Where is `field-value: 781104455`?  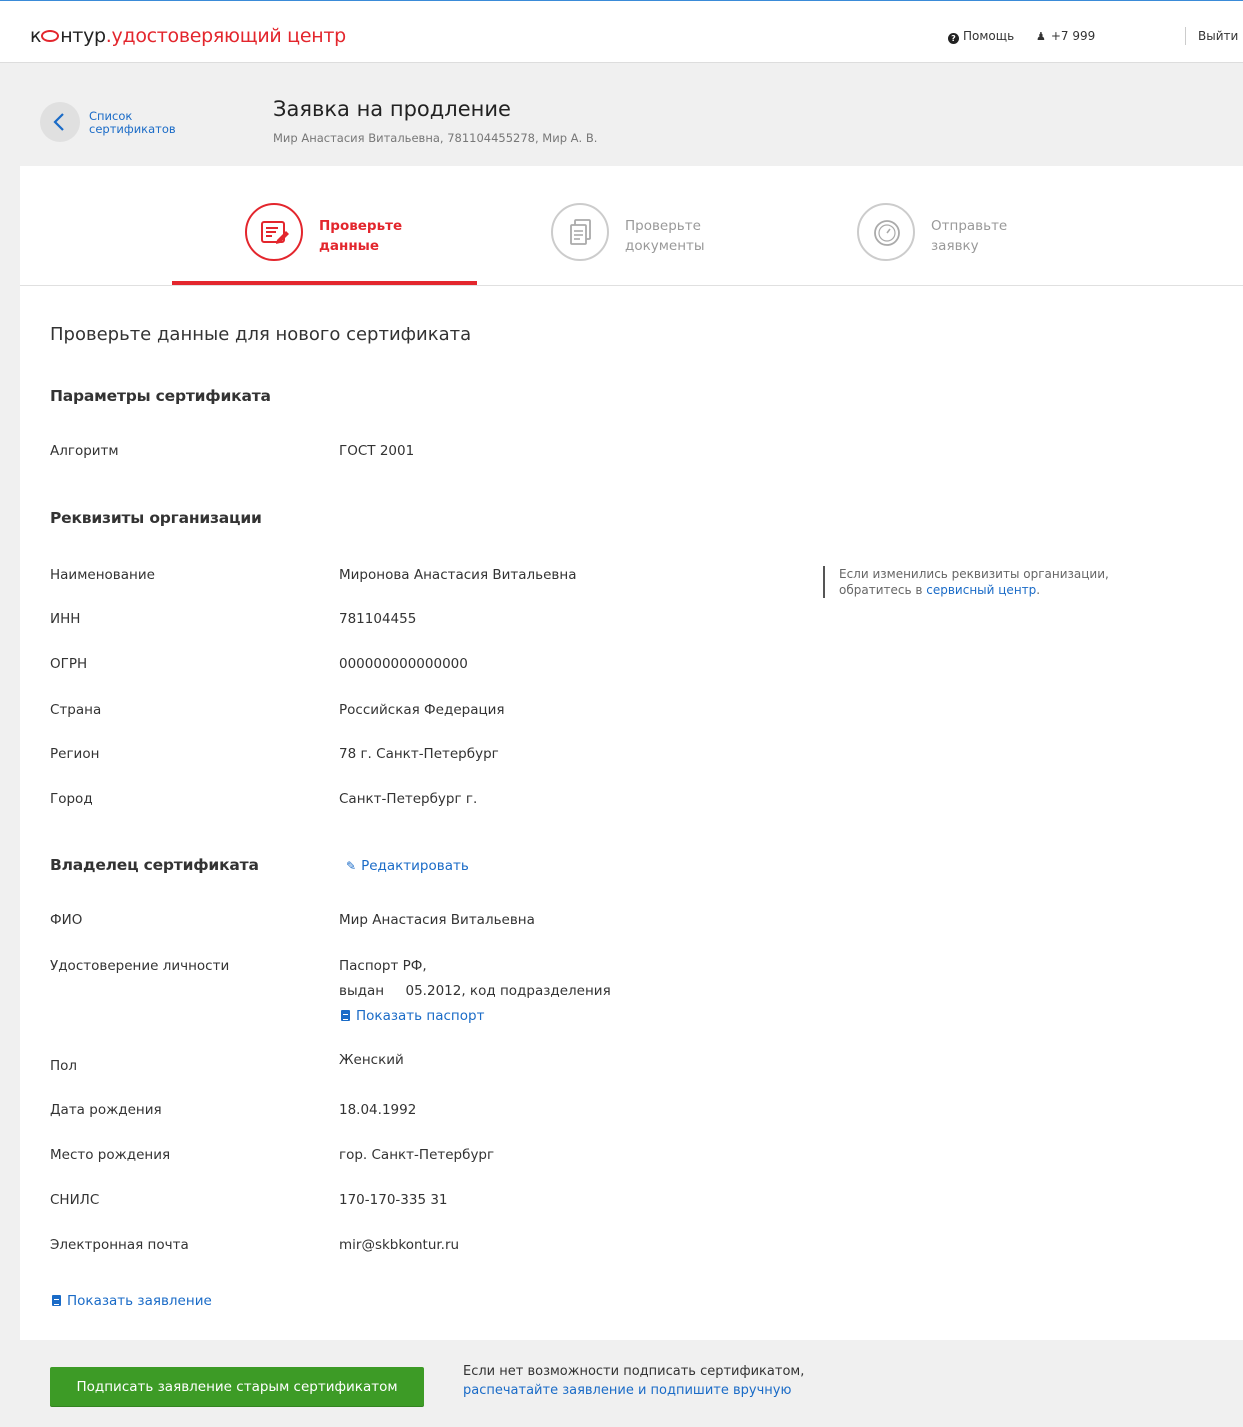 field-value: 781104455 is located at coordinates (378, 619).